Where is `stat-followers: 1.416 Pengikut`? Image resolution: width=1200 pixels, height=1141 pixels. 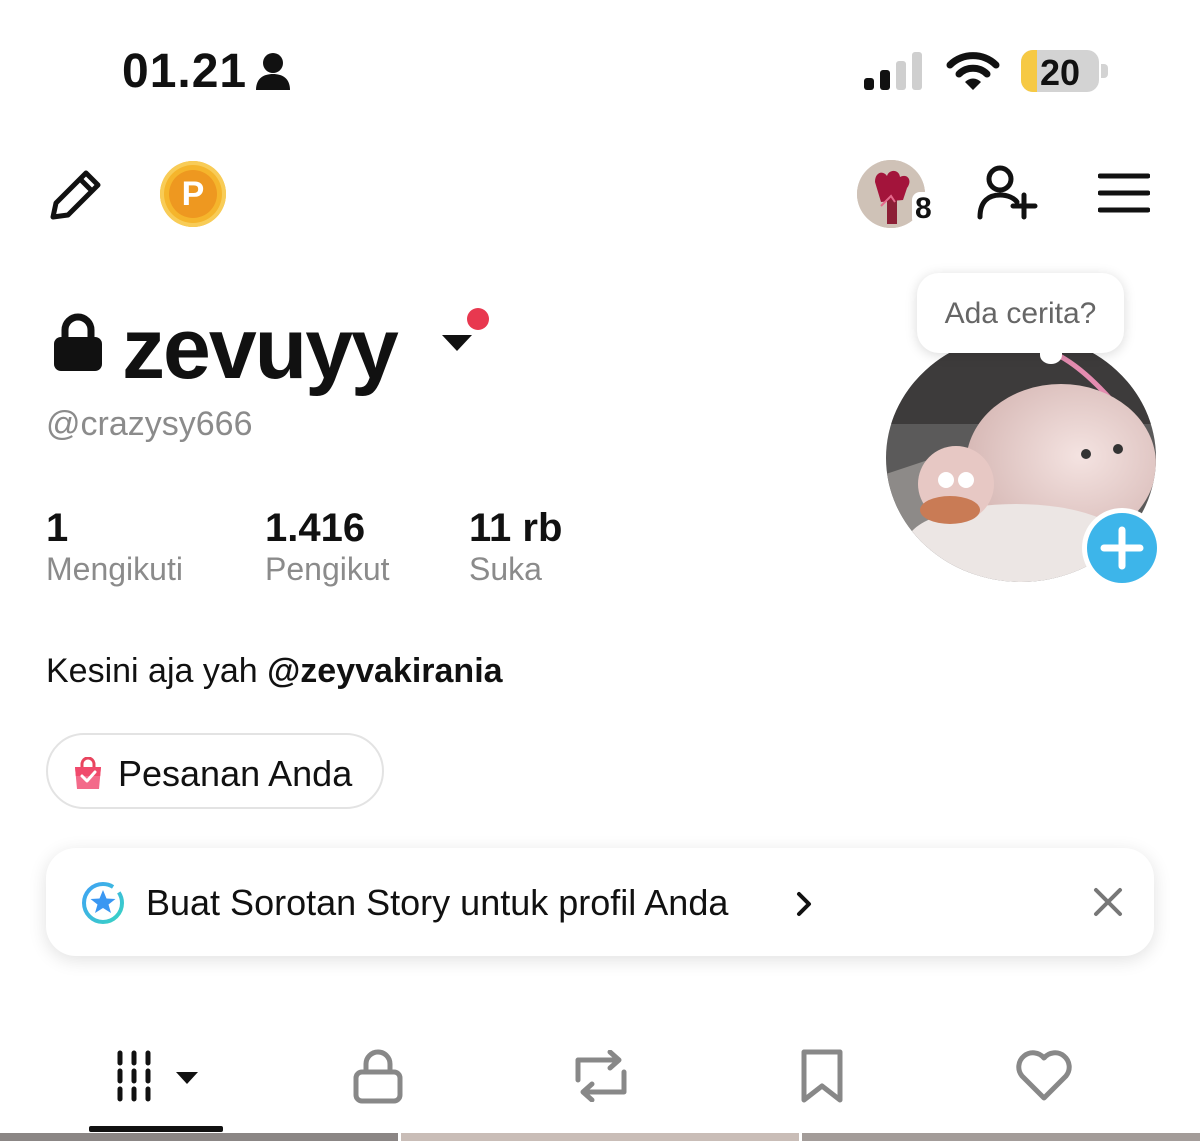
stat-followers: 1.416 Pengikut is located at coordinates (327, 547).